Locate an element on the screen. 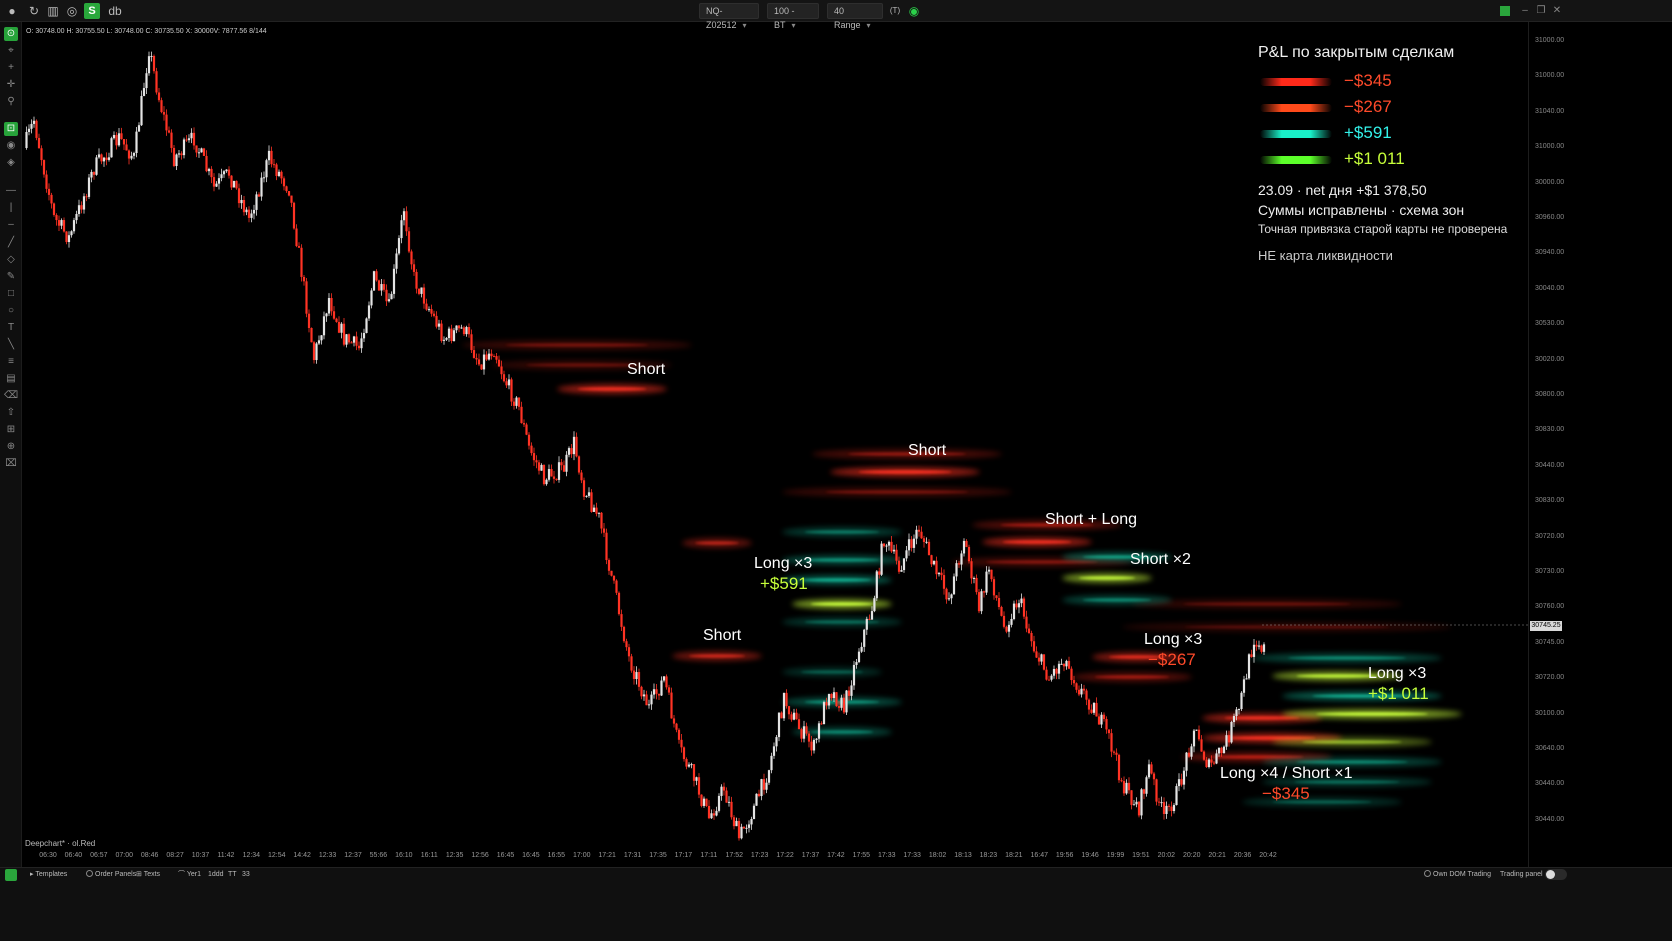  link-icon: ⊙ is located at coordinates (11, 34).